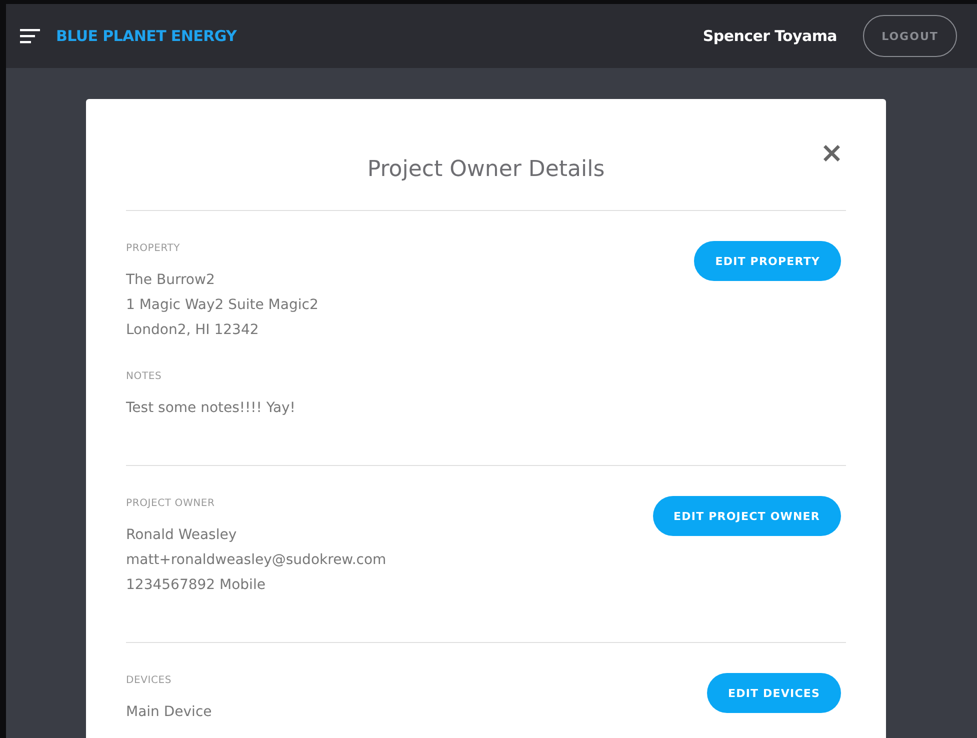 Image resolution: width=977 pixels, height=738 pixels. Describe the element at coordinates (379, 36) in the screenshot. I see `brand-name: BLUE PLANET ENERGY` at that location.